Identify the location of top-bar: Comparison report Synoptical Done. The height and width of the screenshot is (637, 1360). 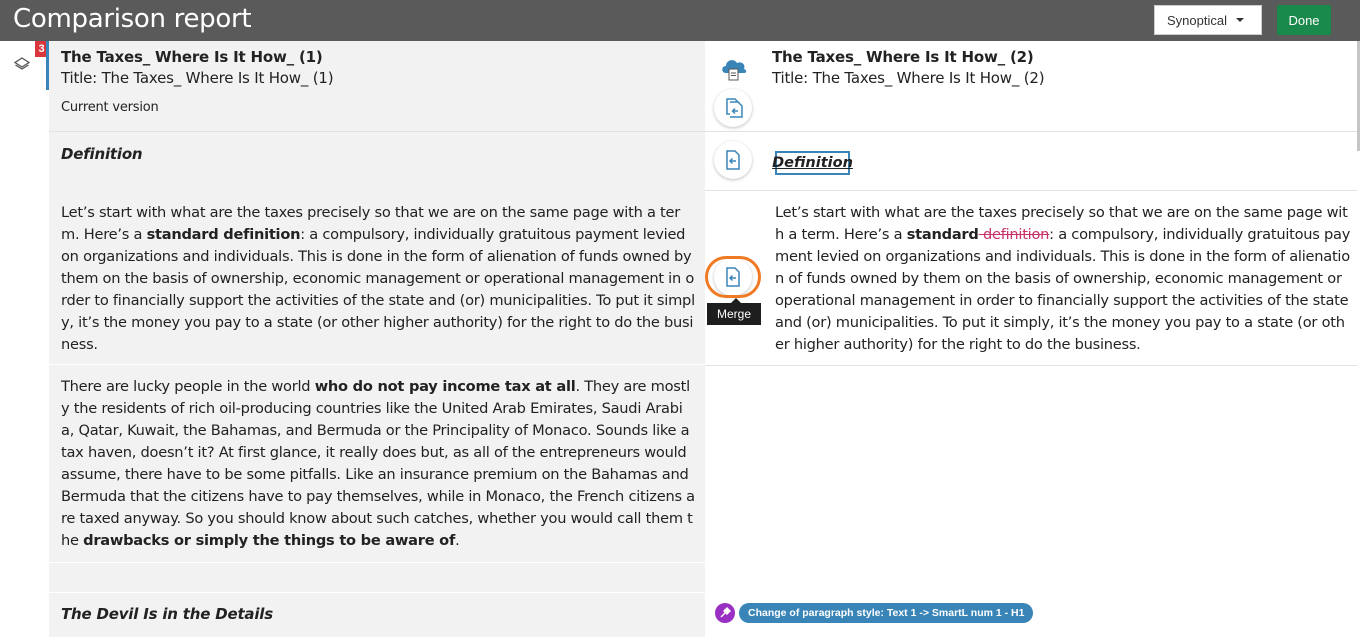
(680, 20).